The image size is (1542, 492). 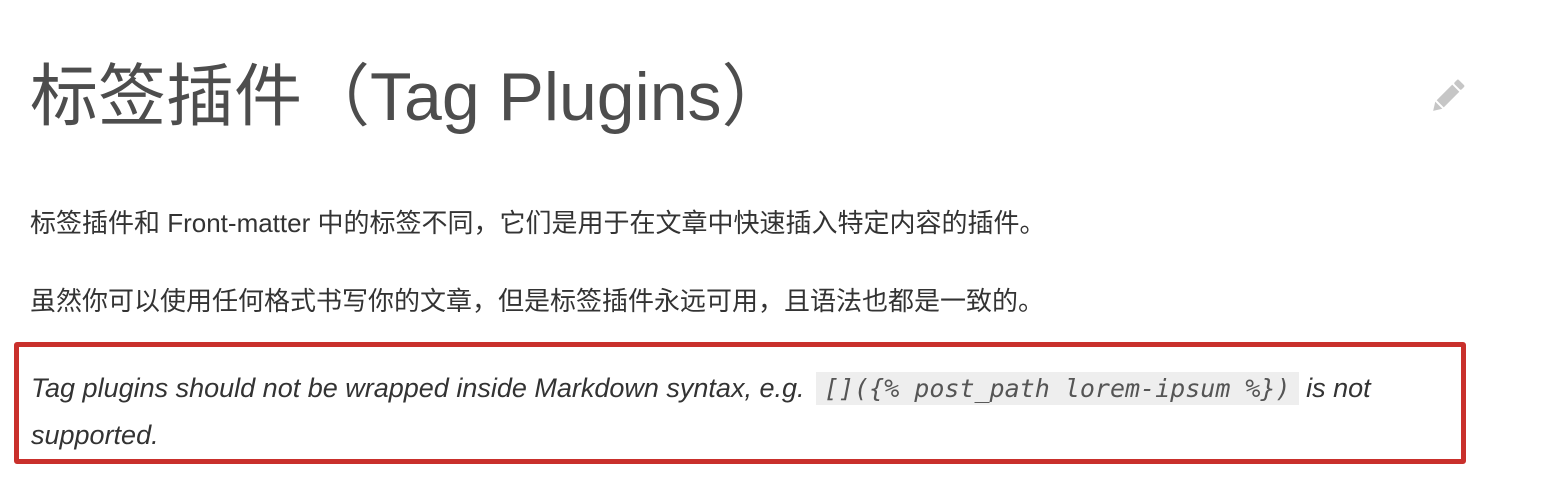 What do you see at coordinates (1057, 388) in the screenshot?
I see `note-code: []({% post_path lorem-ipsum %})` at bounding box center [1057, 388].